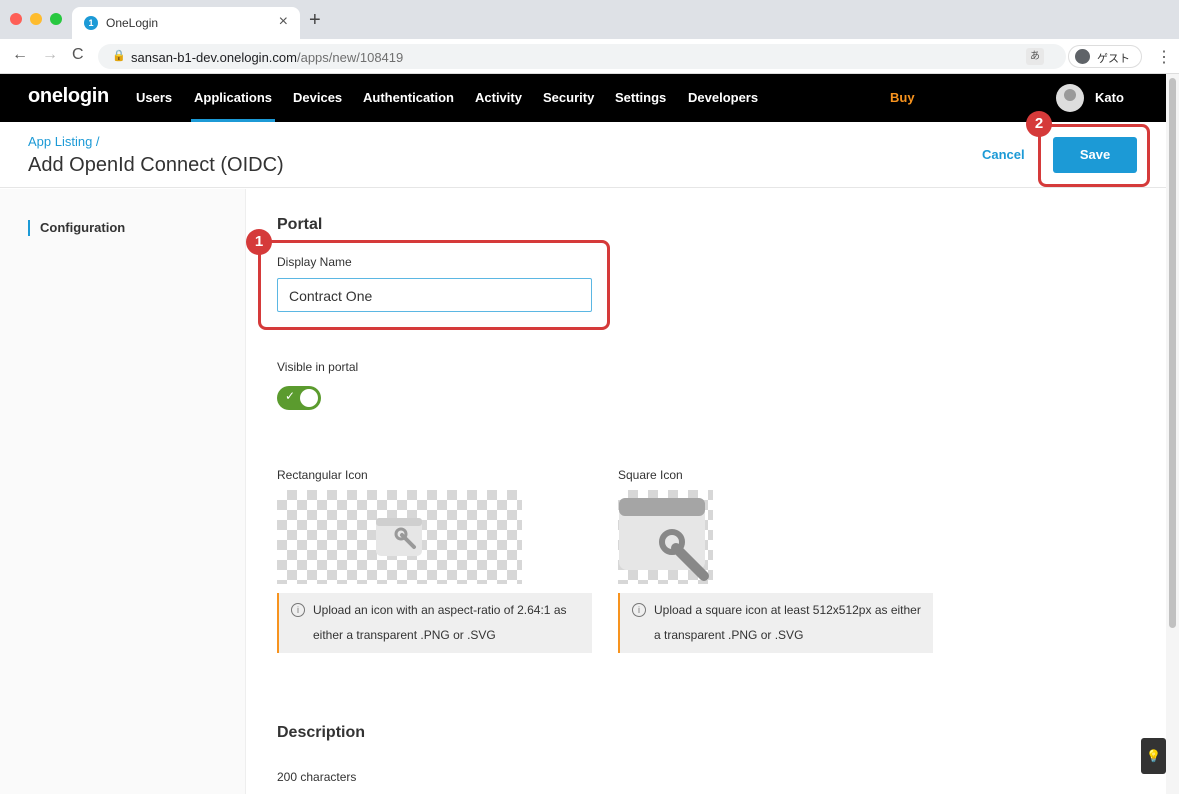 This screenshot has height=794, width=1179. I want to click on square-icon-label: Square Icon, so click(650, 475).